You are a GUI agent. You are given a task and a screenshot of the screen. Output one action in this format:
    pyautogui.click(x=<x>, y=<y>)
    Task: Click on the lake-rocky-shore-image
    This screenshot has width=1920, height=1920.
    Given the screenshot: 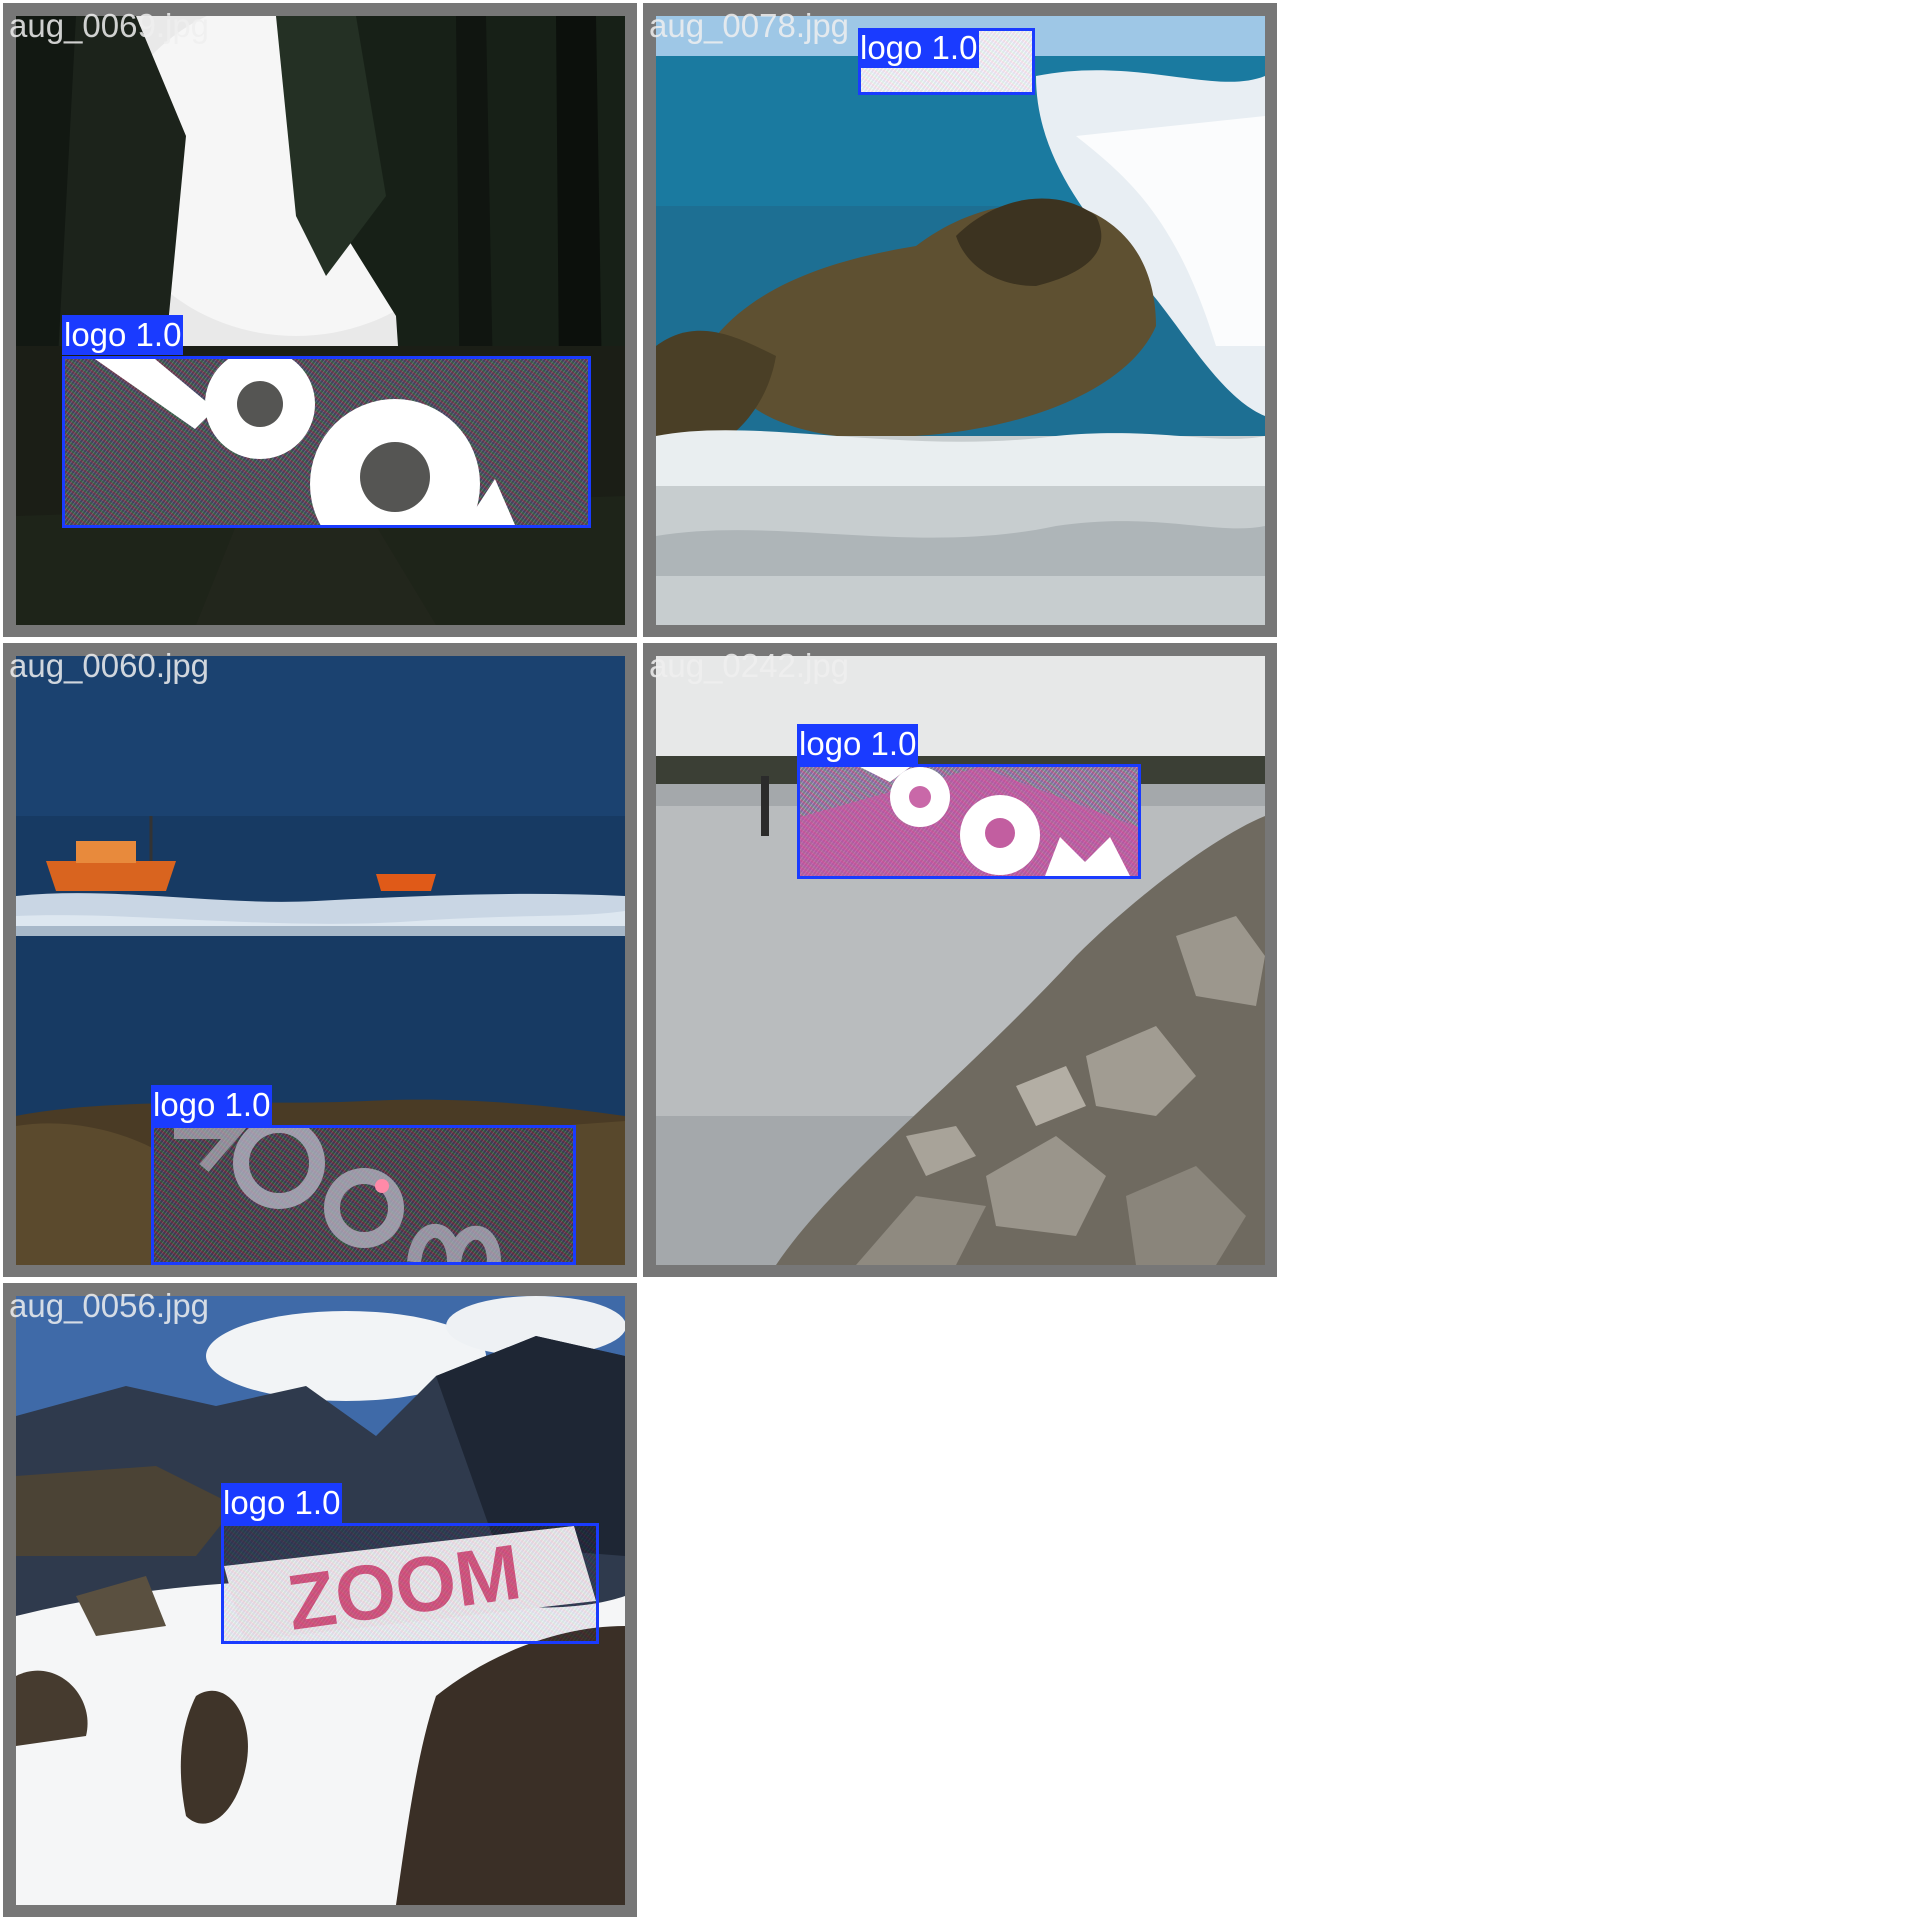 What is the action you would take?
    pyautogui.click(x=960, y=960)
    